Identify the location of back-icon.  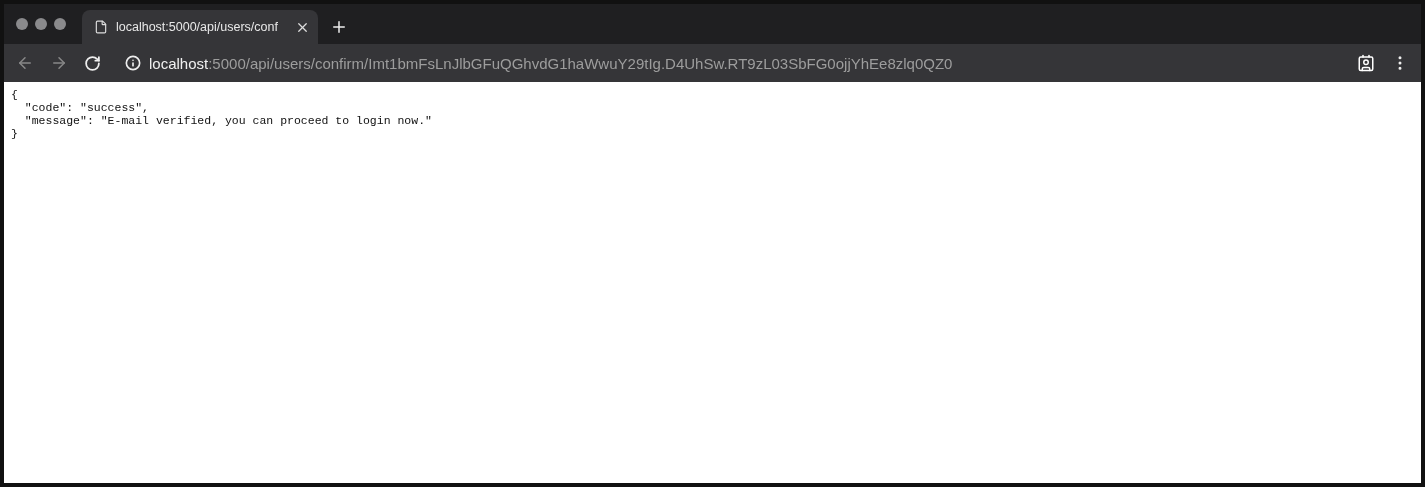
(25, 63).